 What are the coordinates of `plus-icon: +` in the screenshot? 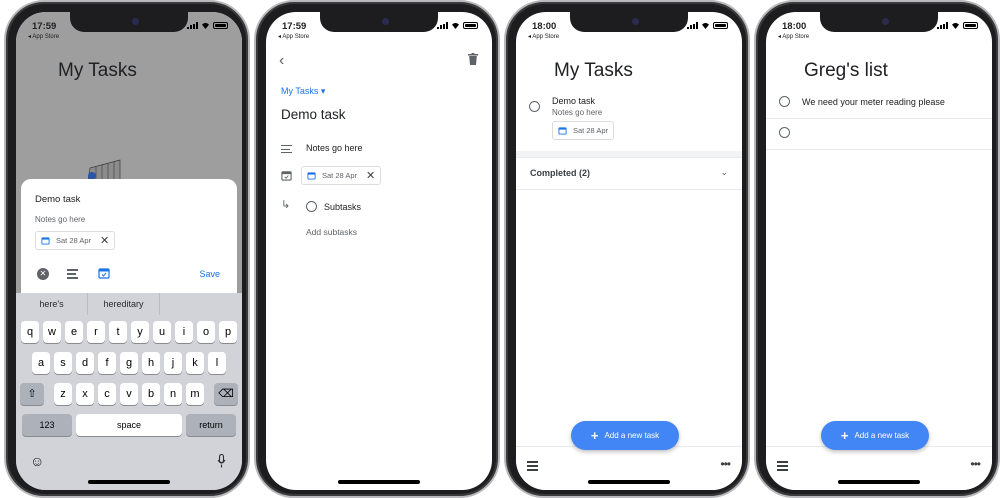 It's located at (844, 435).